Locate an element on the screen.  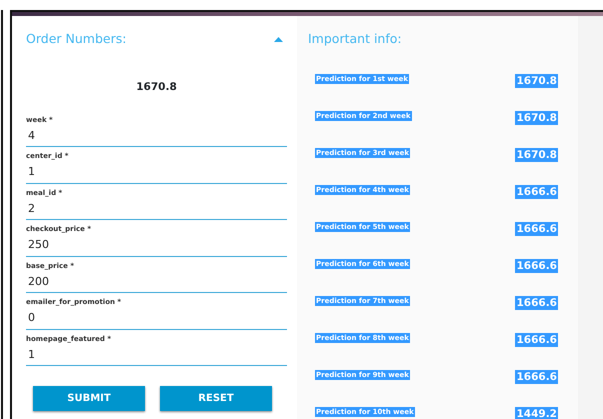
caret-icon is located at coordinates (278, 39).